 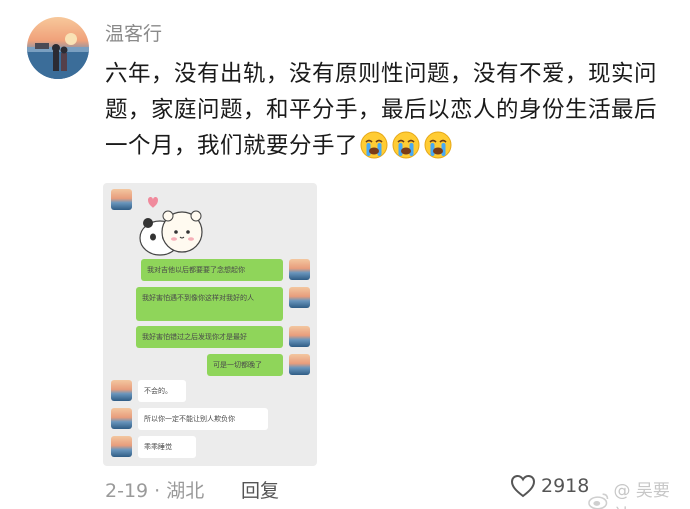 I want to click on emoji-row, so click(x=406, y=145).